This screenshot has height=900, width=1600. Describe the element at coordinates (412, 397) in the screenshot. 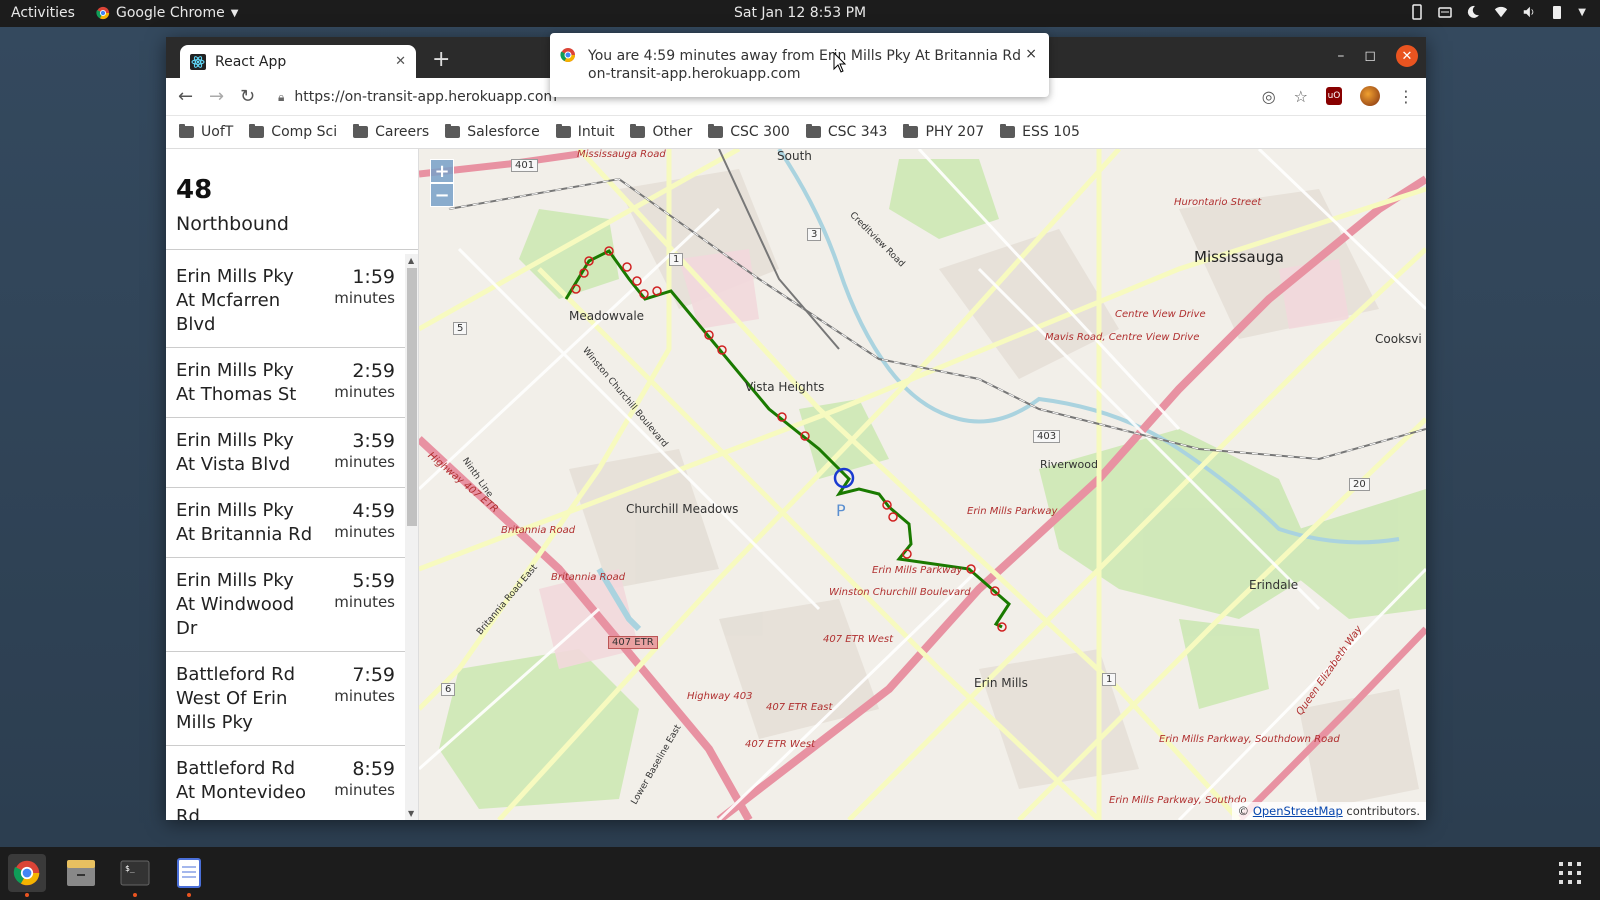

I see `scrollbar-thumb` at that location.